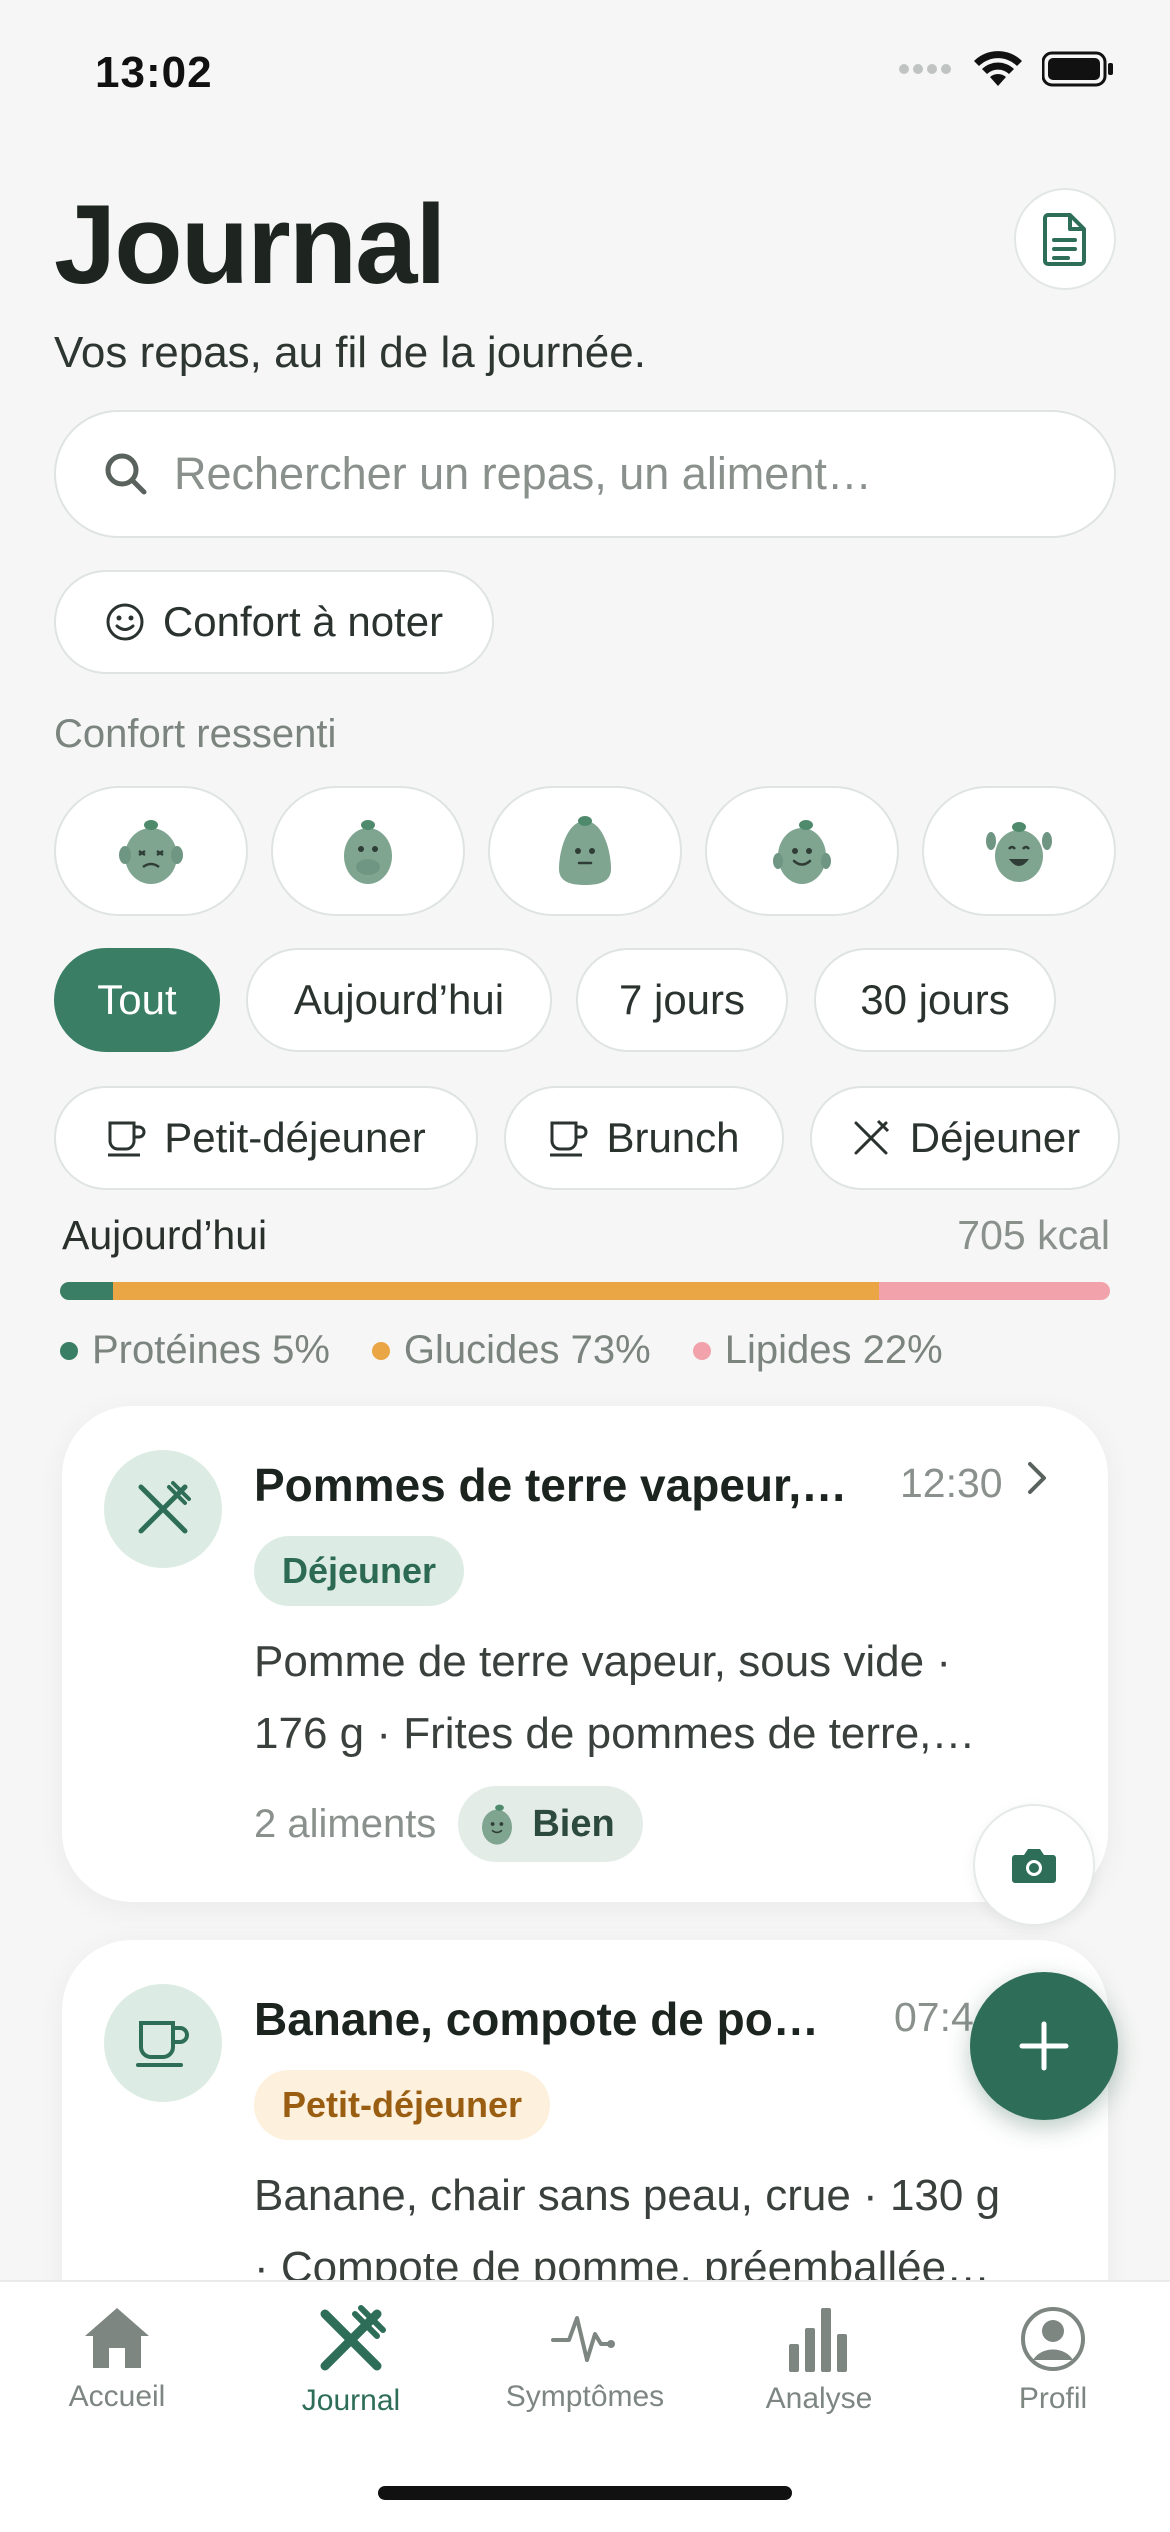 This screenshot has width=1170, height=2532. Describe the element at coordinates (819, 2398) in the screenshot. I see `tab-label: Analyse` at that location.